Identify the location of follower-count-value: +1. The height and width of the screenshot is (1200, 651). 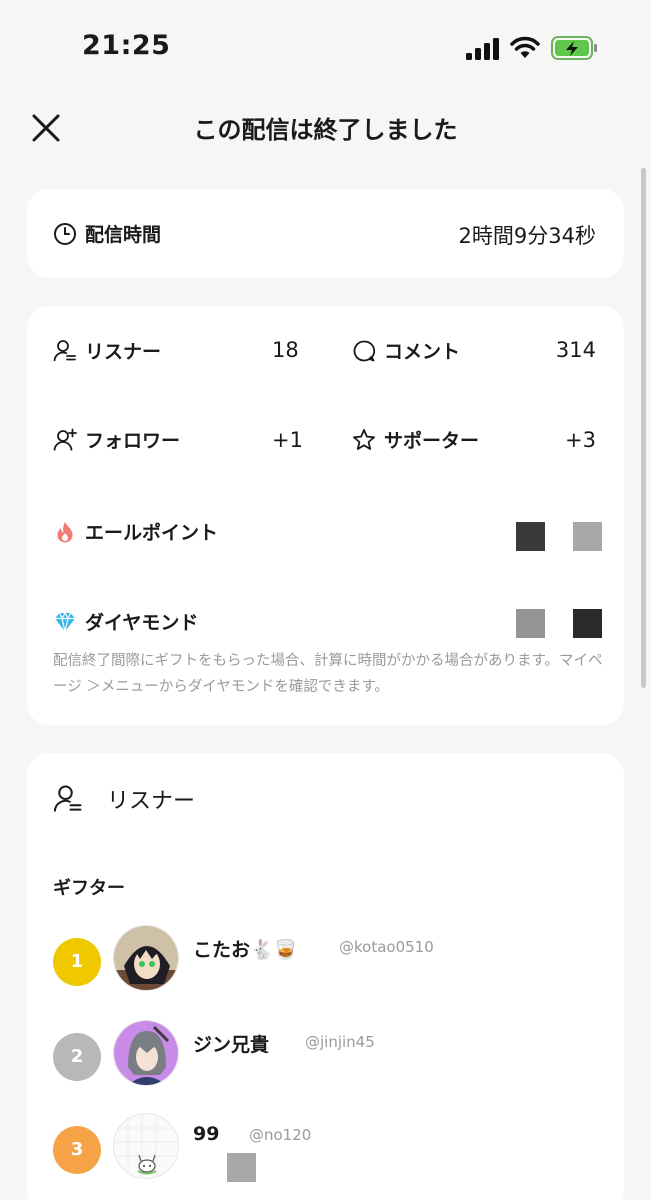
(287, 440).